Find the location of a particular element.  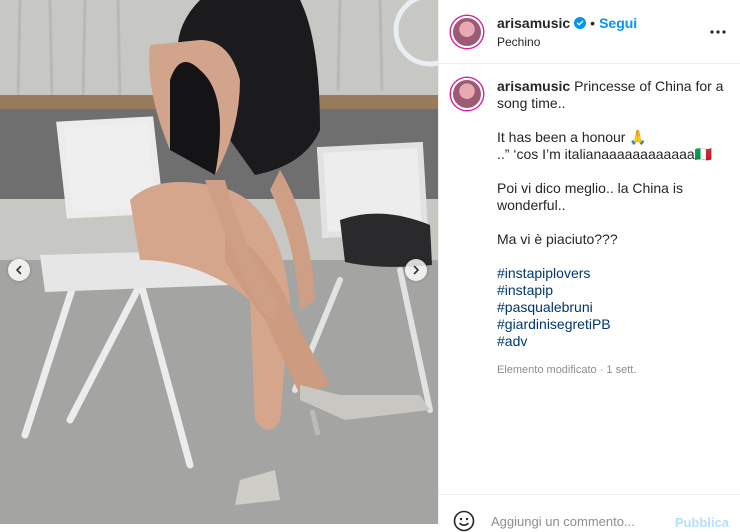

more-options-icon is located at coordinates (718, 32).